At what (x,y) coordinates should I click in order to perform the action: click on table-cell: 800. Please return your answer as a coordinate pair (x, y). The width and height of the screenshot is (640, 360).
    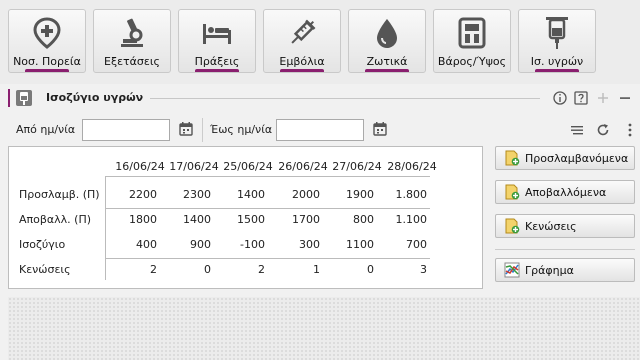
    Looking at the image, I should click on (363, 219).